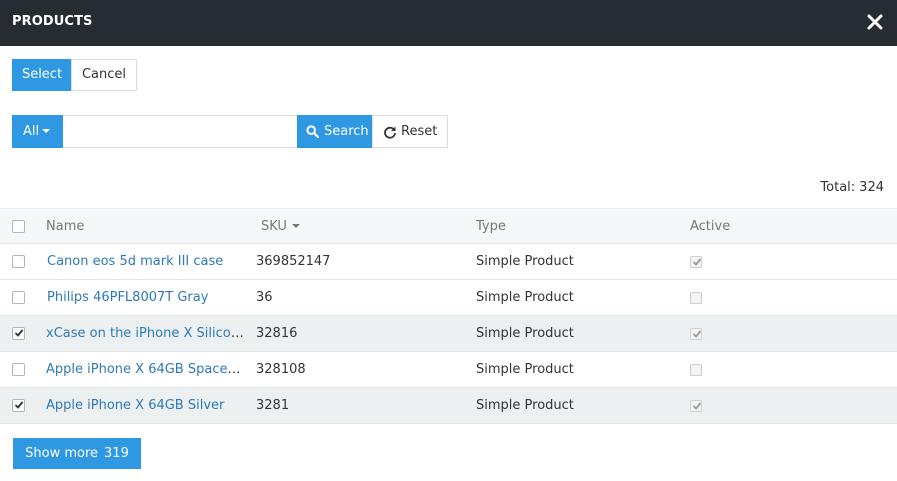  I want to click on product-sku: 32816, so click(277, 333).